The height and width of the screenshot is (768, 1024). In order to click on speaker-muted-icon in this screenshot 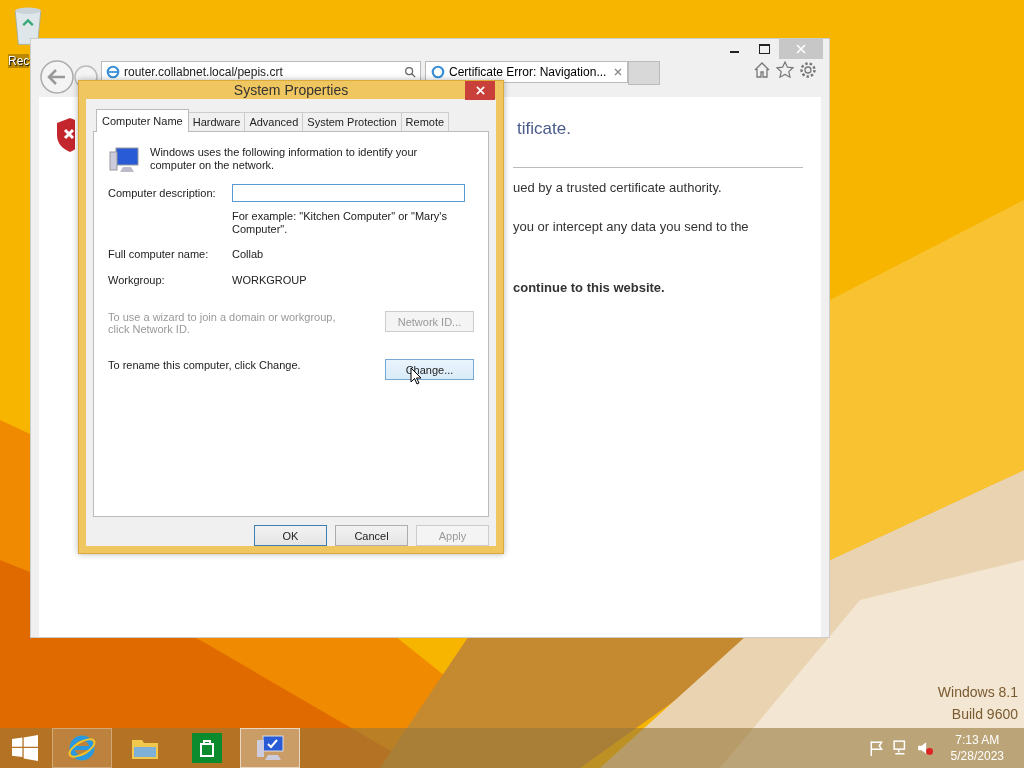, I will do `click(924, 748)`.